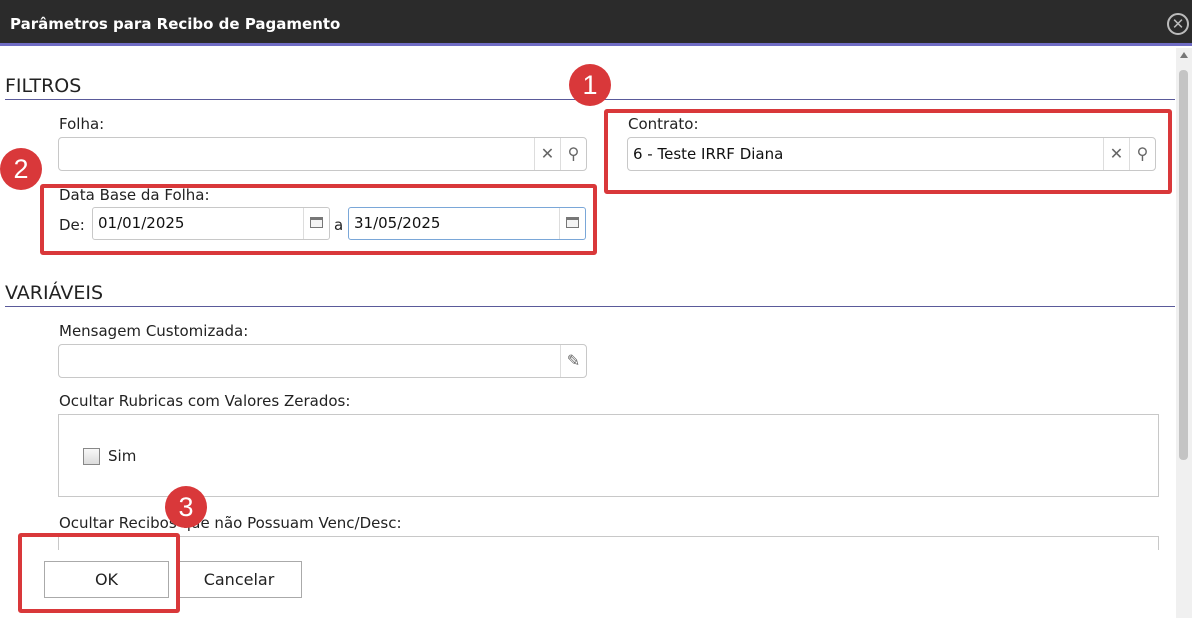  What do you see at coordinates (134, 195) in the screenshot?
I see `data-base-label: Data Base da Folha:` at bounding box center [134, 195].